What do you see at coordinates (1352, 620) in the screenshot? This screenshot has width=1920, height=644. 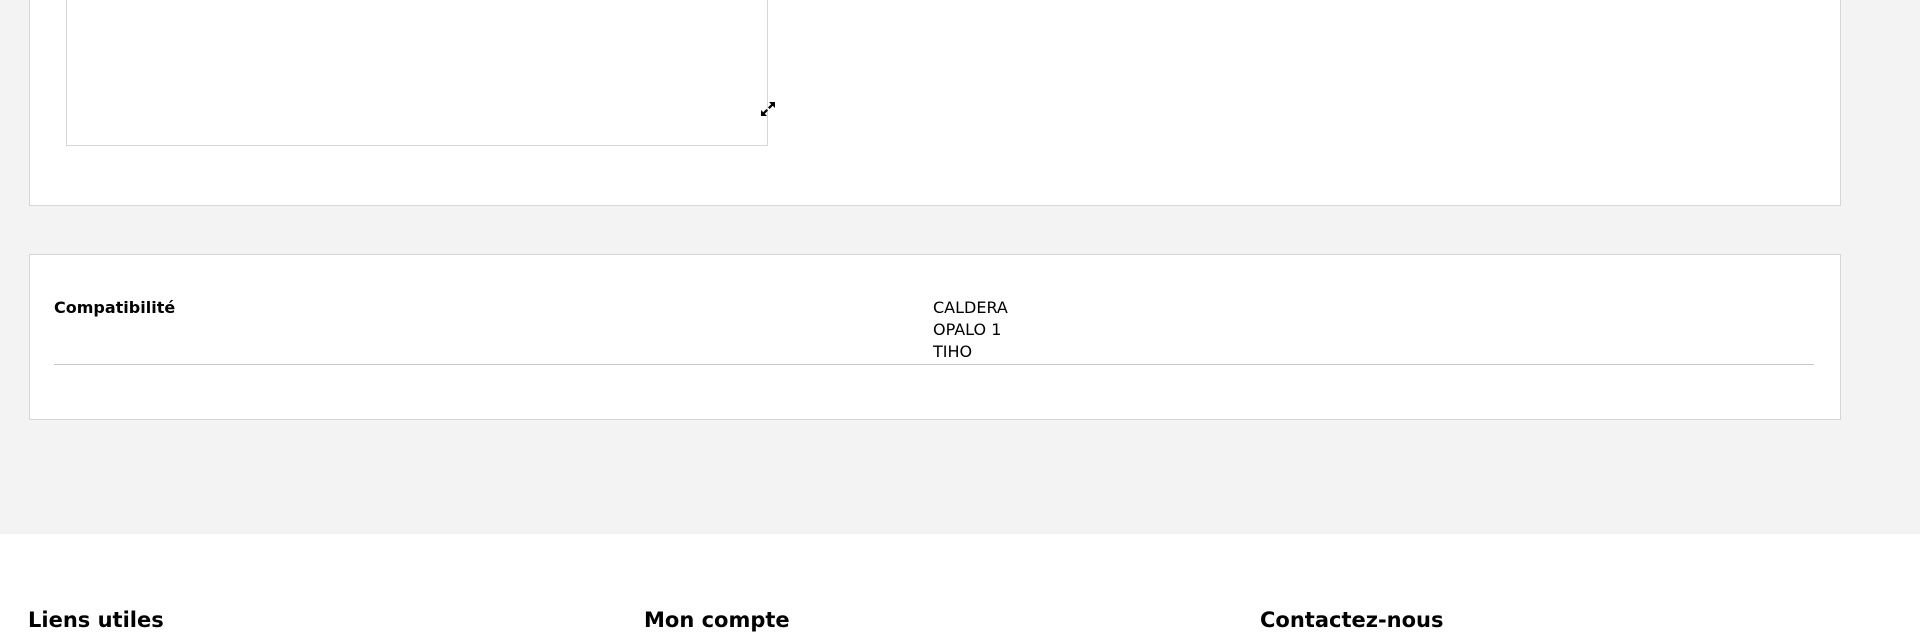 I see `footer-heading-contact-us: Contactez-nous` at bounding box center [1352, 620].